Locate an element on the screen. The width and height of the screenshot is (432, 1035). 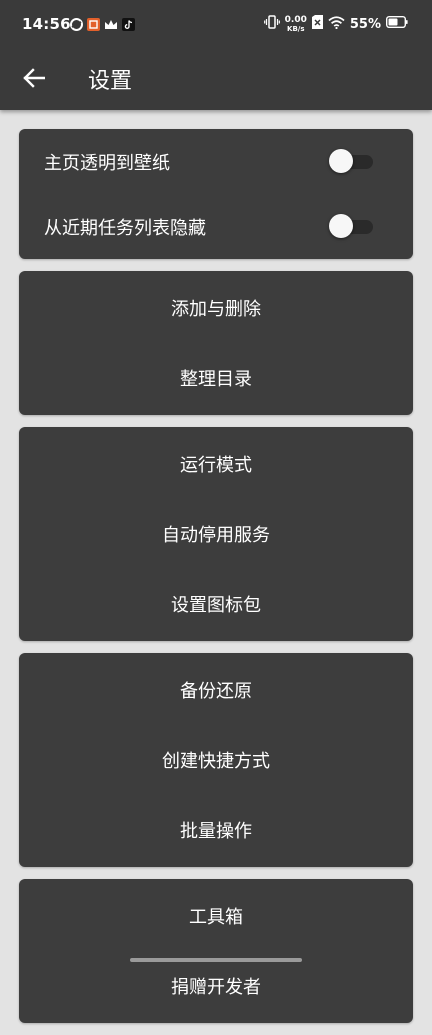
scroll-indicator is located at coordinates (216, 960).